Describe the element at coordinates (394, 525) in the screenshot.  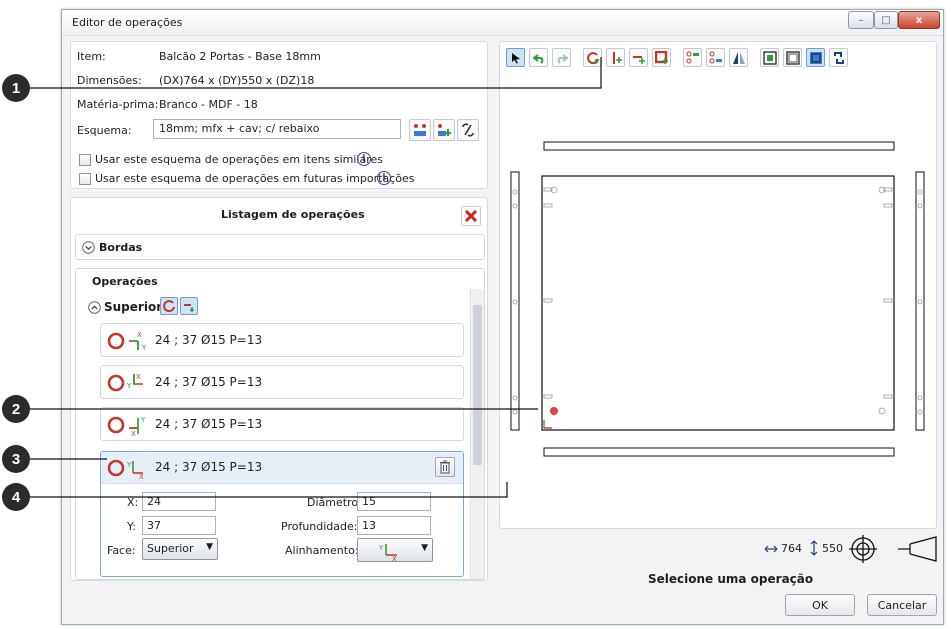
I see `depth-input: 13` at that location.